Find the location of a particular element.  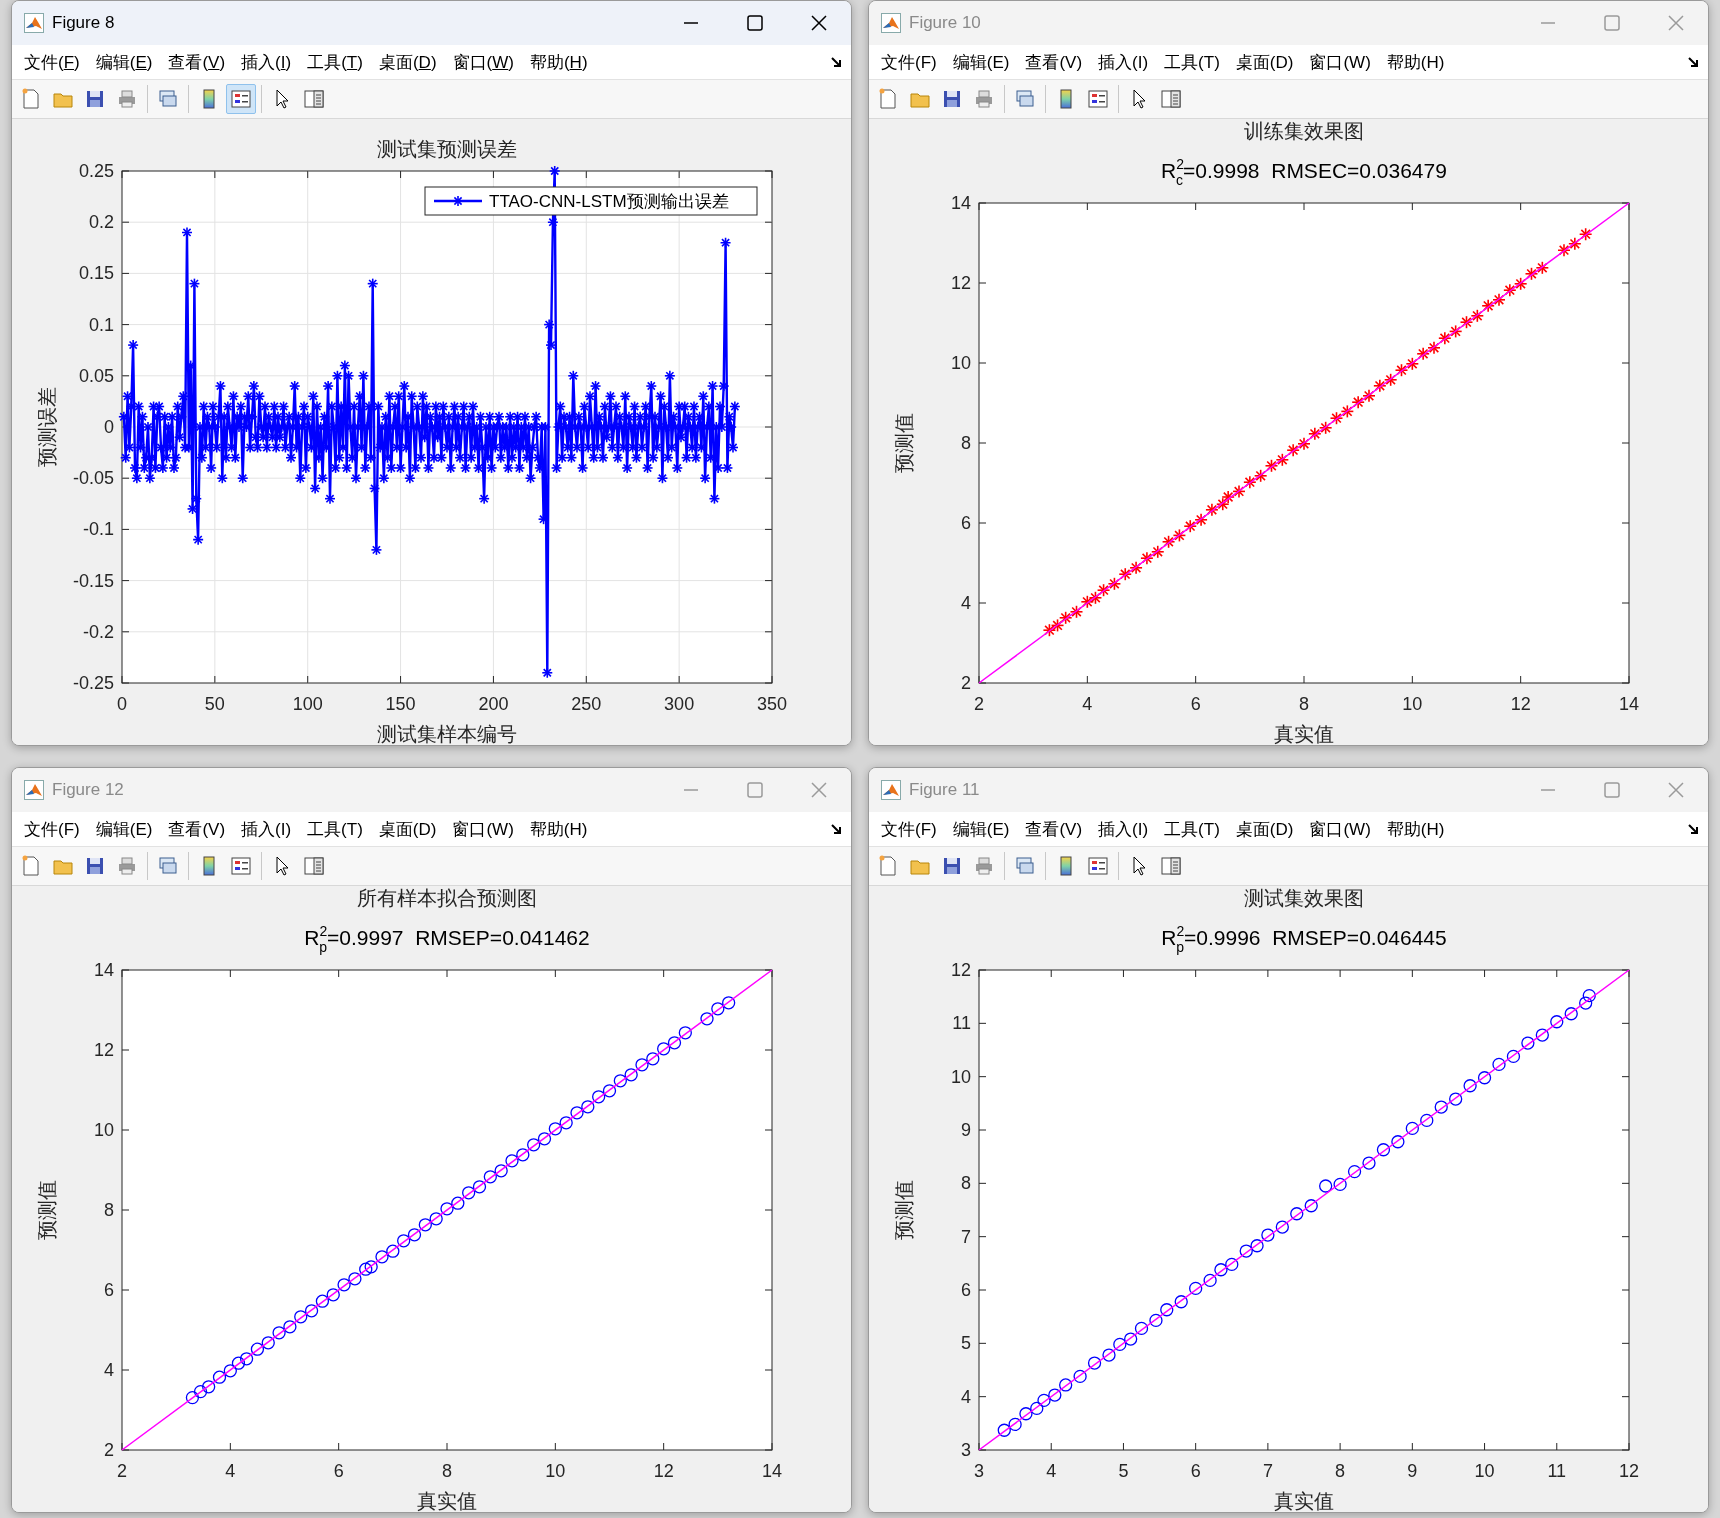

tick-label: 9 is located at coordinates (966, 1130).